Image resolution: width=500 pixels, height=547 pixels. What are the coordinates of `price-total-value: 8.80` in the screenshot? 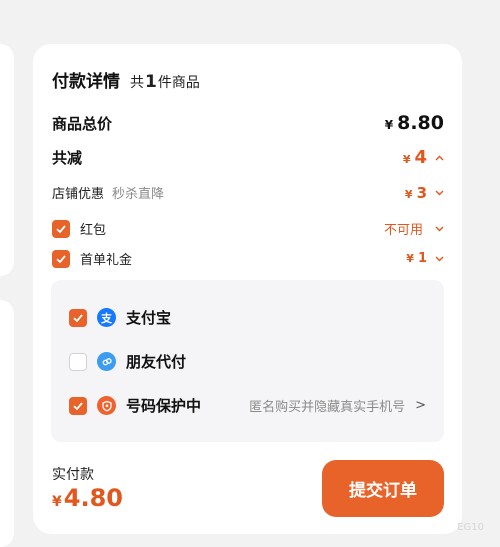 It's located at (420, 123).